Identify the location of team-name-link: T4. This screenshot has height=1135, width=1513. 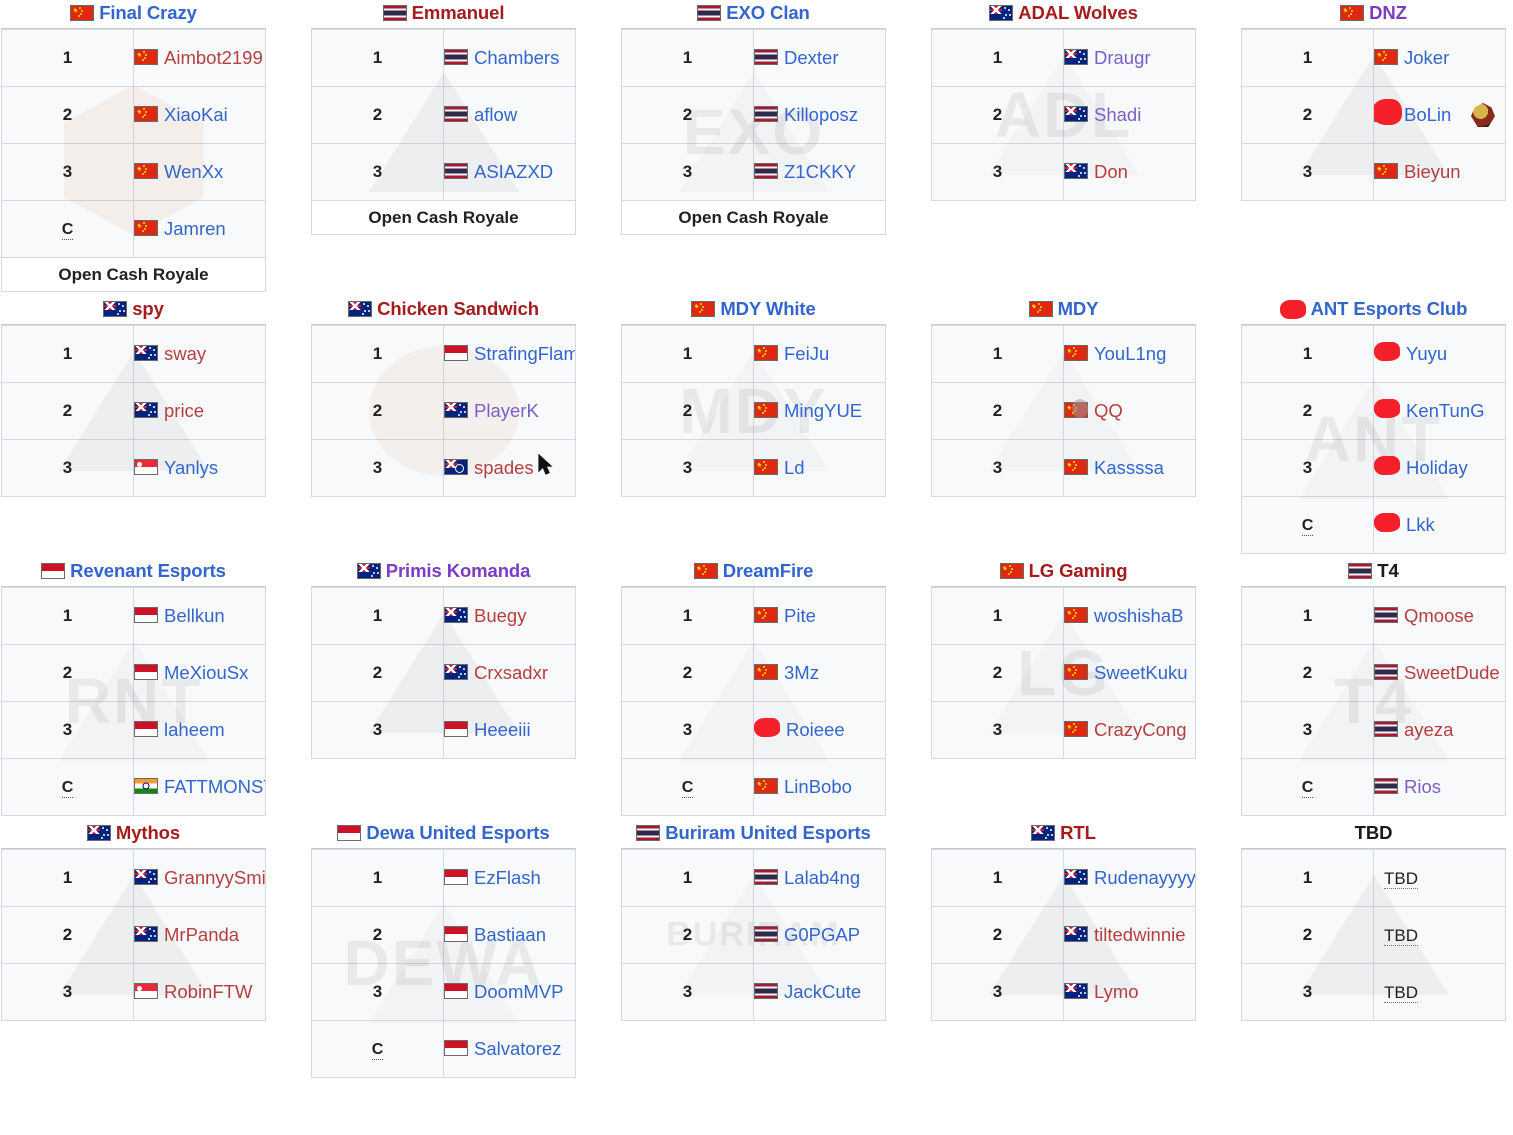
(1387, 570).